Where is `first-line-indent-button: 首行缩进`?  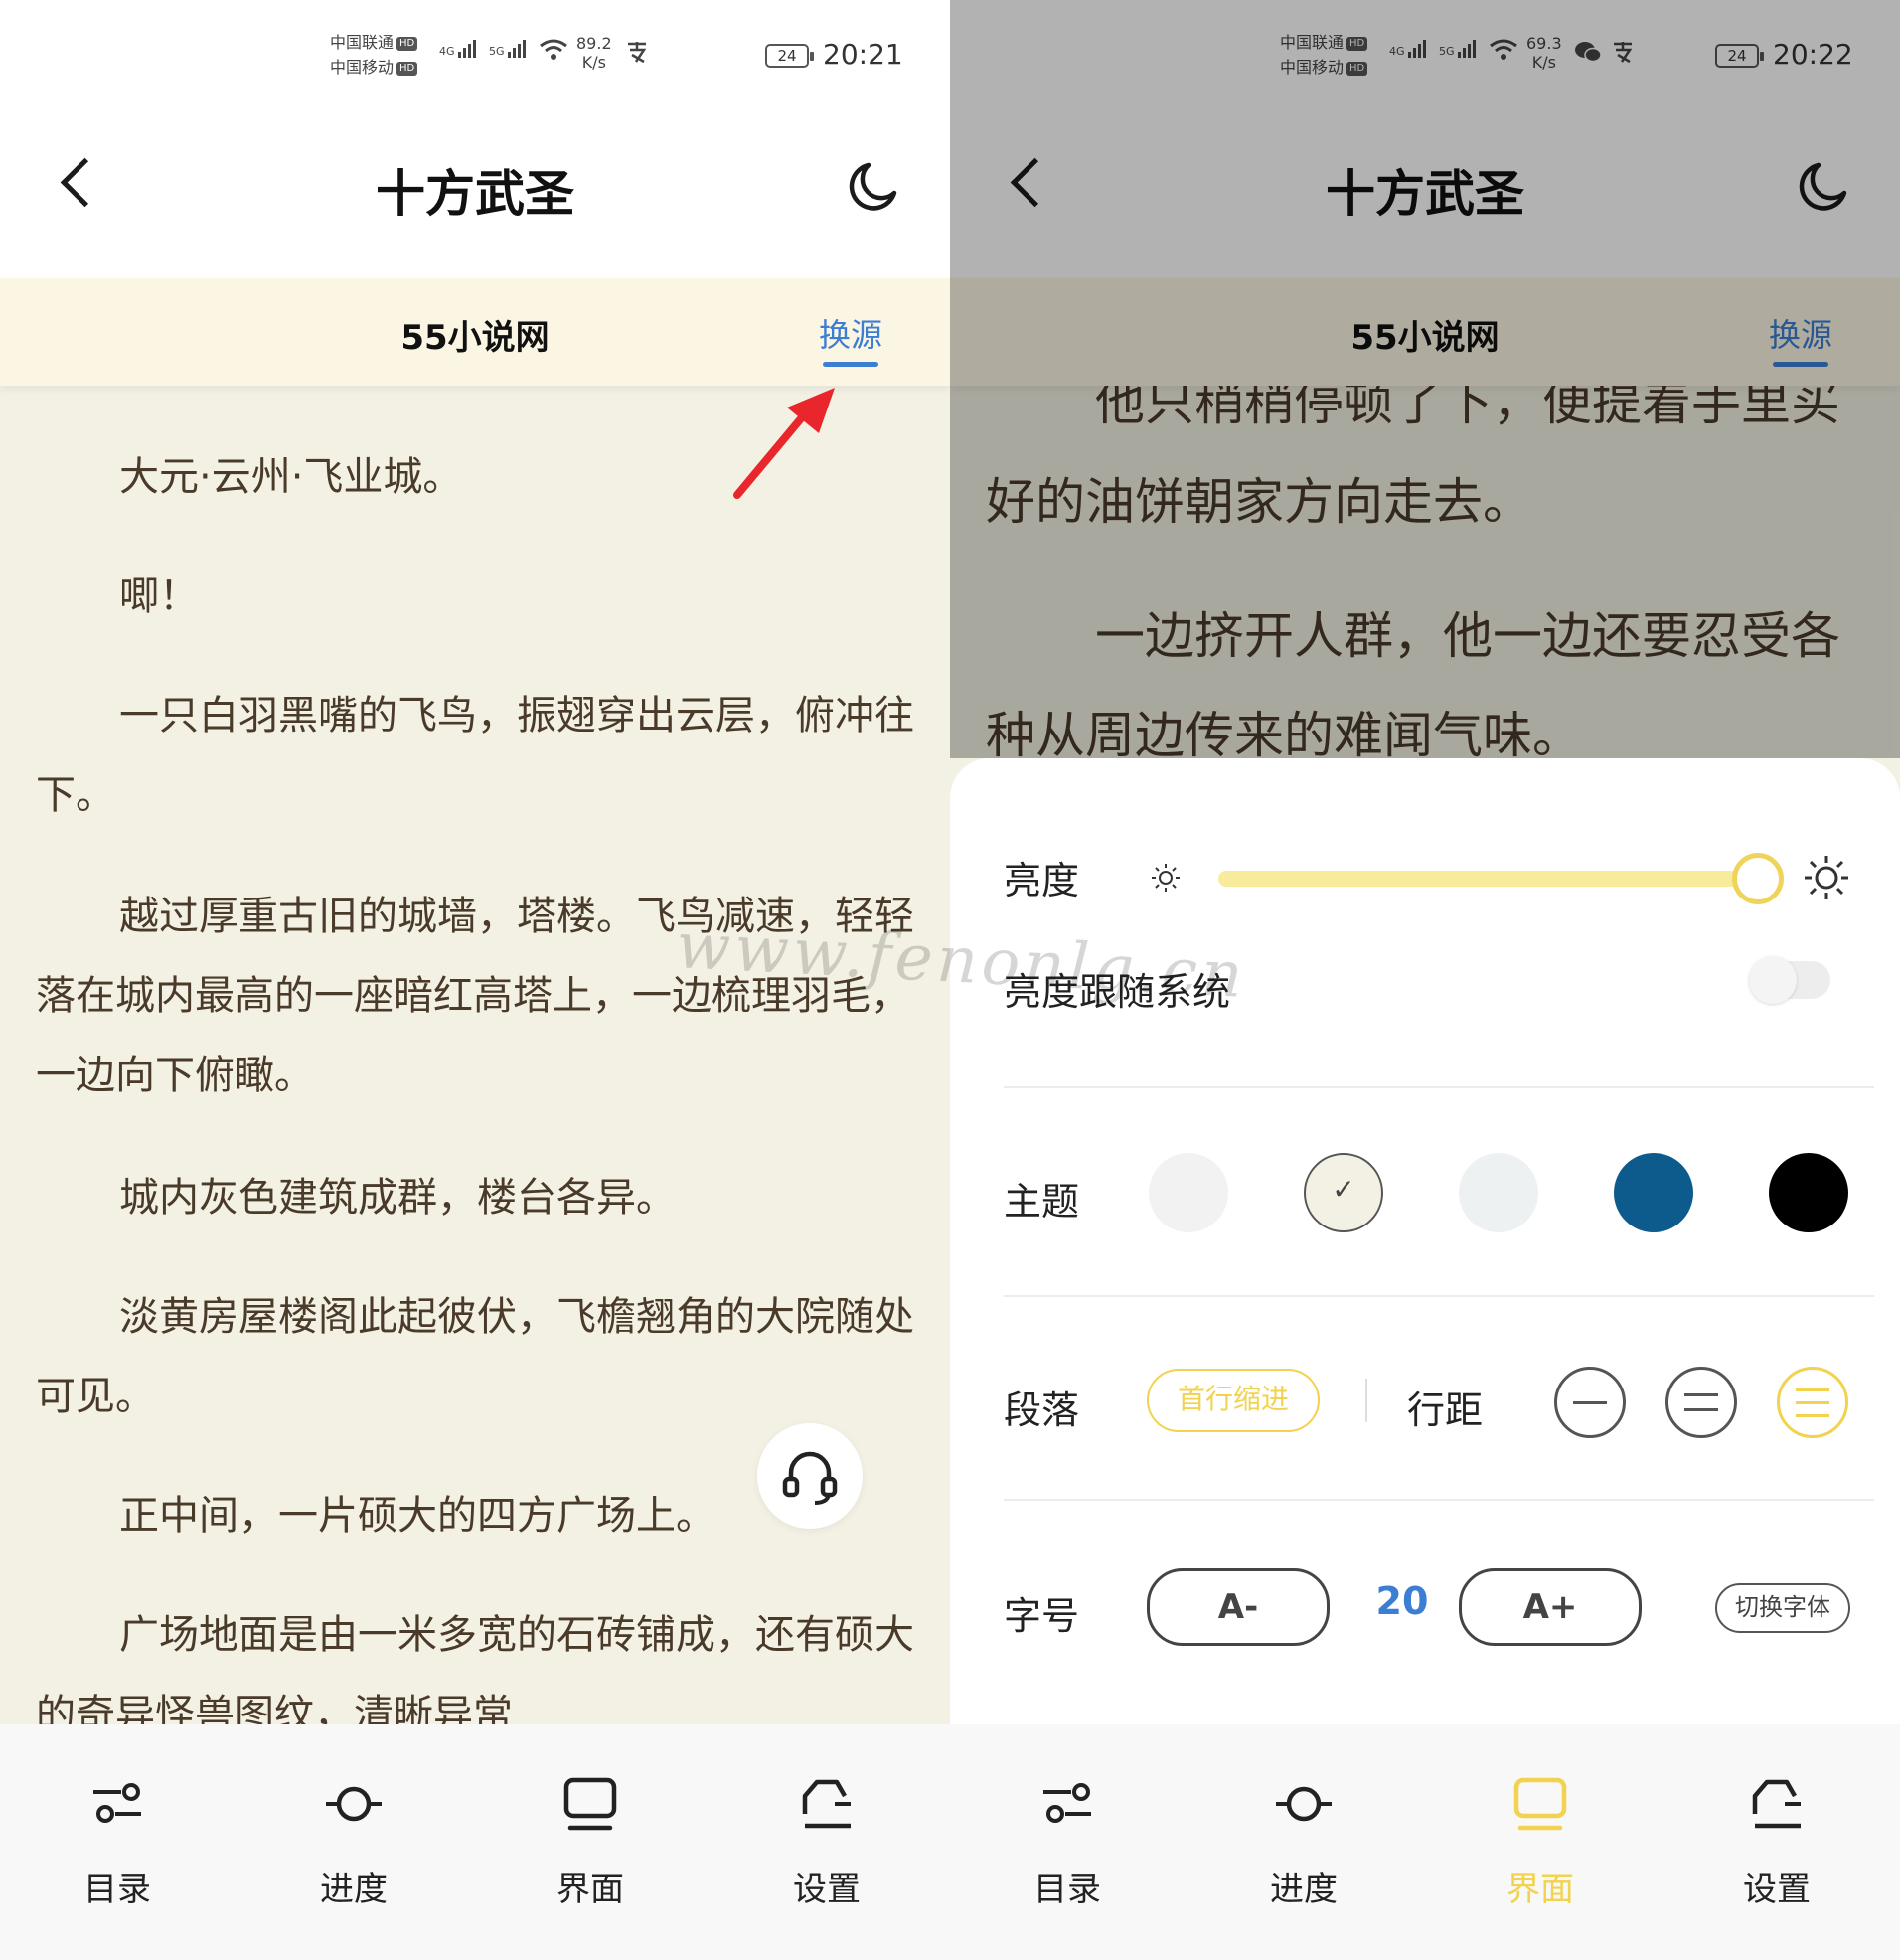 first-line-indent-button: 首行缩进 is located at coordinates (1233, 1400).